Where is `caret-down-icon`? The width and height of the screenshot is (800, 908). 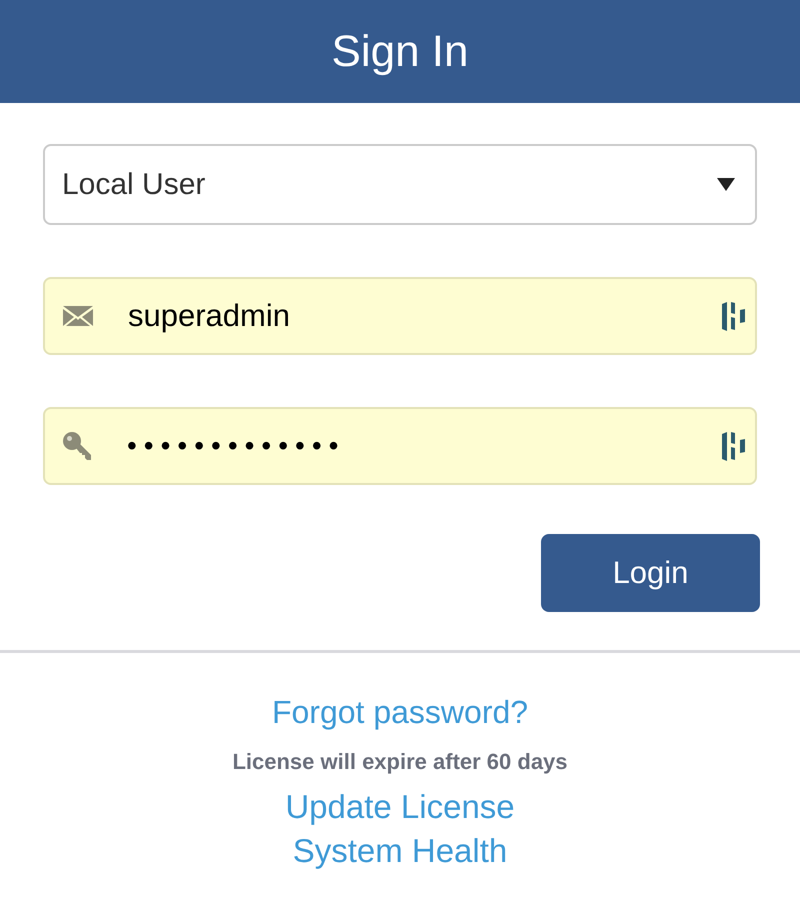
caret-down-icon is located at coordinates (726, 184).